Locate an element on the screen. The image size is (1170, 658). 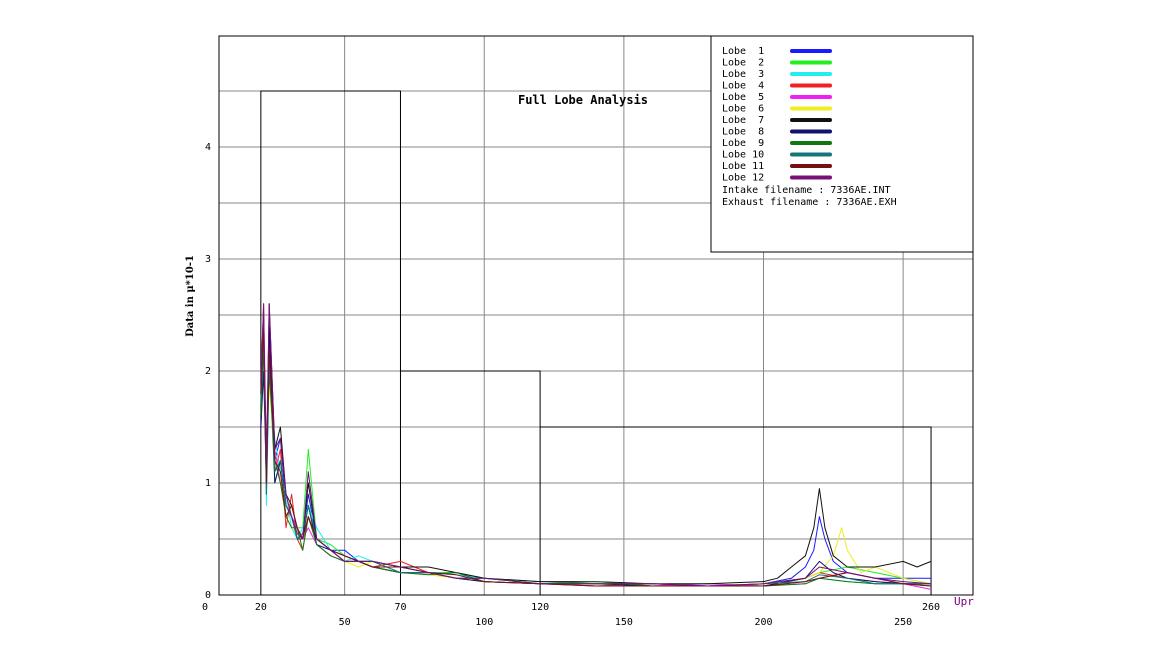
legend-label: Lobe 7 is located at coordinates (743, 120).